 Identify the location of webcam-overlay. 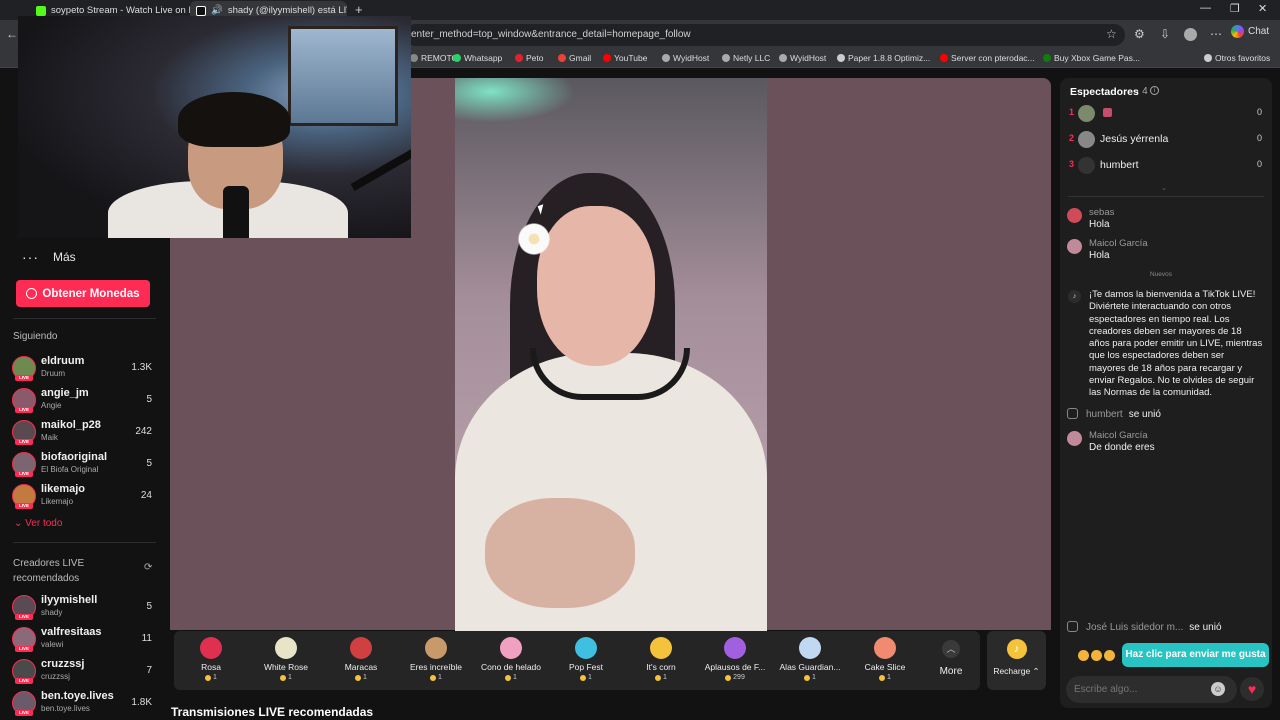
(214, 127).